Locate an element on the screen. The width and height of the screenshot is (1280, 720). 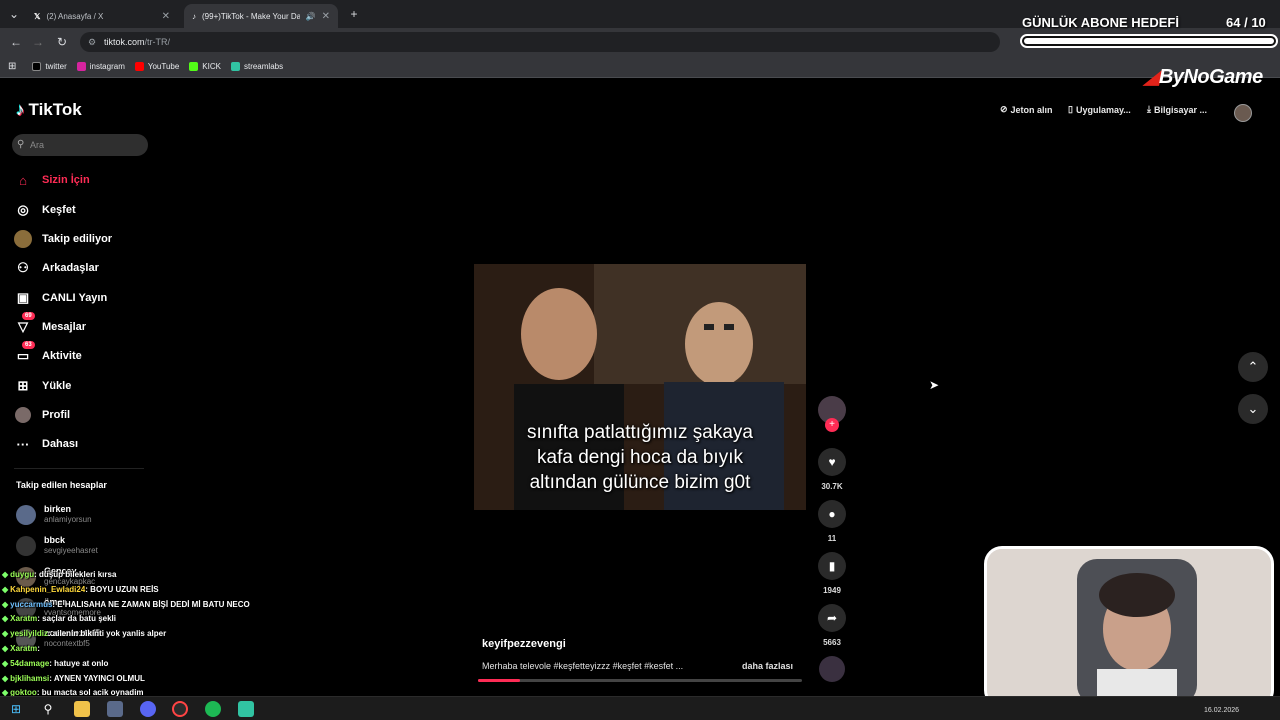
chat-message: ◆ 54damage: hatuye at onlo is located at coordinates (162, 664).